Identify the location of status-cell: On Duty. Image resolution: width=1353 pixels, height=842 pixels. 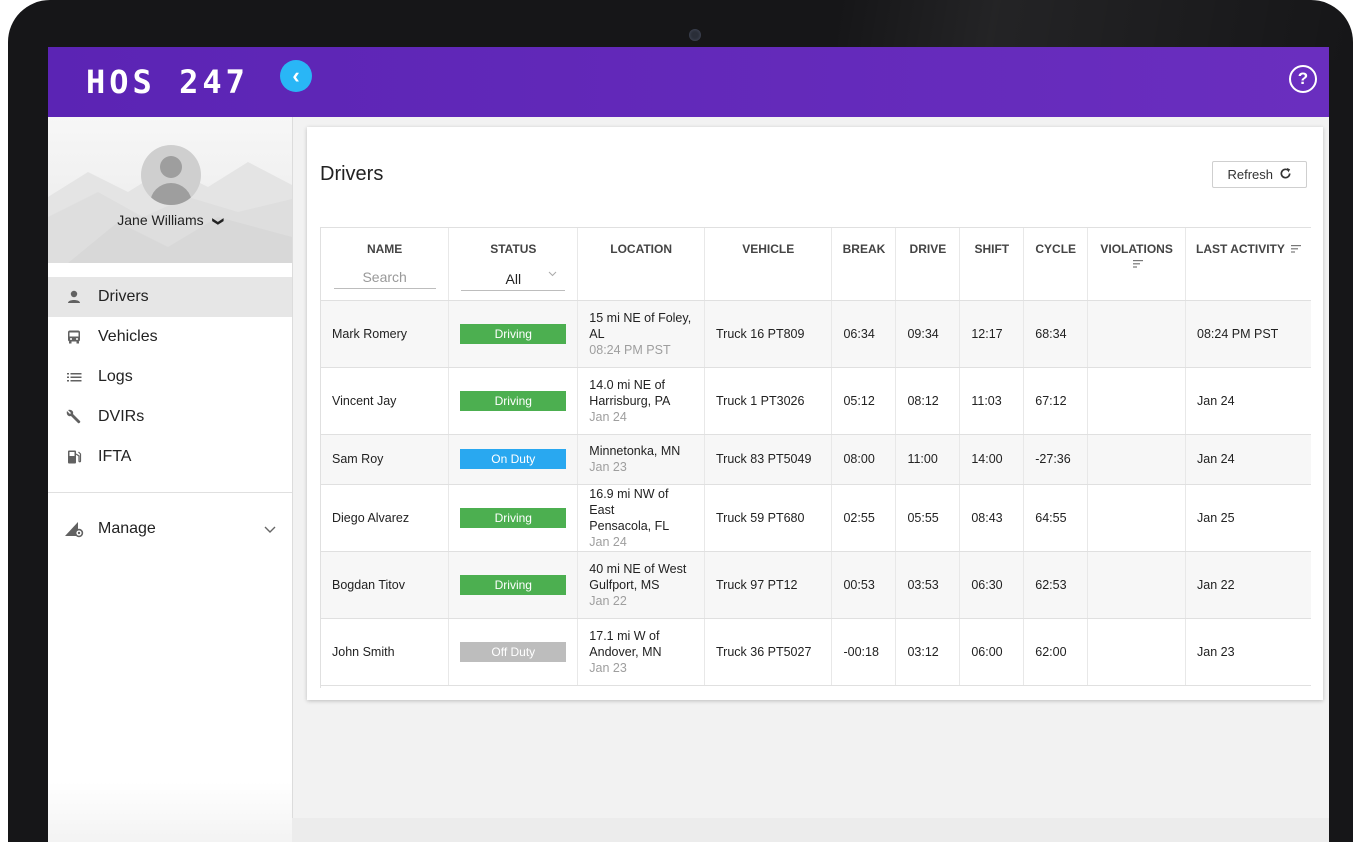
(513, 459).